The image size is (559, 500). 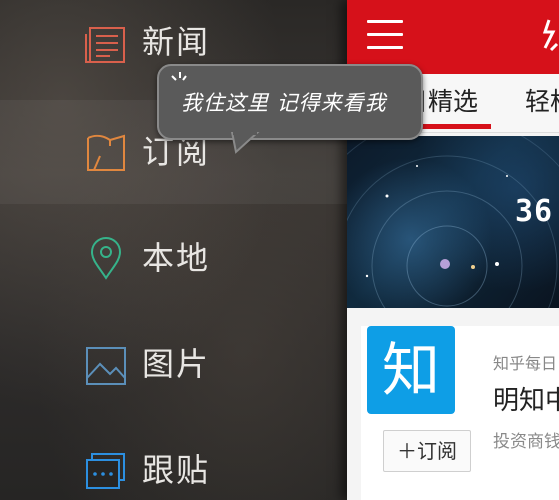 What do you see at coordinates (526, 442) in the screenshot?
I see `card-description: 投资商钱的事情` at bounding box center [526, 442].